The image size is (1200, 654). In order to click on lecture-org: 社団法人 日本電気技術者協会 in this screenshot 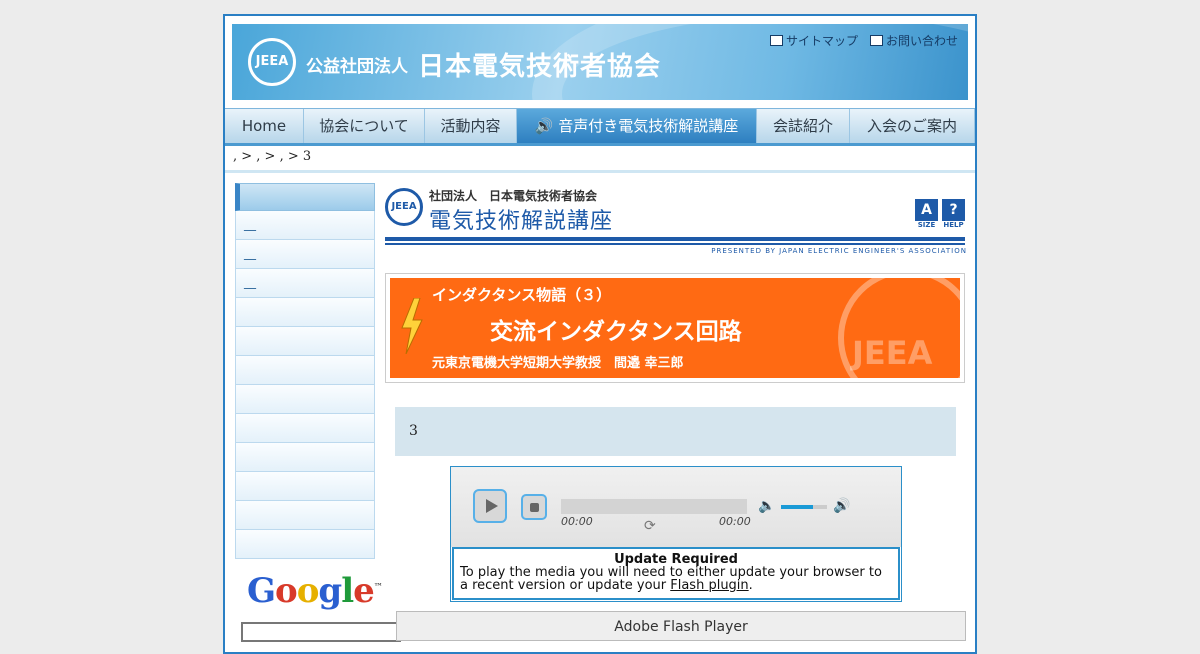, I will do `click(513, 196)`.